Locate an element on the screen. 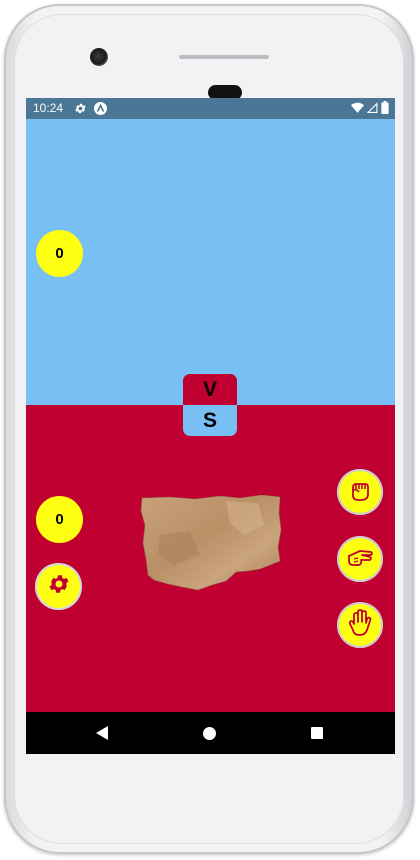 The width and height of the screenshot is (420, 860). back-icon is located at coordinates (102, 735).